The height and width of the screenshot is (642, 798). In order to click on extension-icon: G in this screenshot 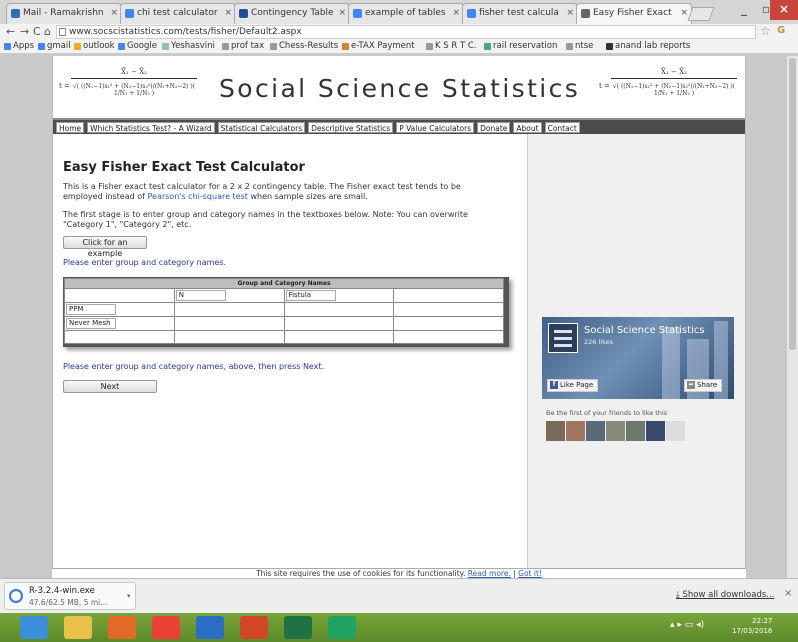, I will do `click(781, 30)`.